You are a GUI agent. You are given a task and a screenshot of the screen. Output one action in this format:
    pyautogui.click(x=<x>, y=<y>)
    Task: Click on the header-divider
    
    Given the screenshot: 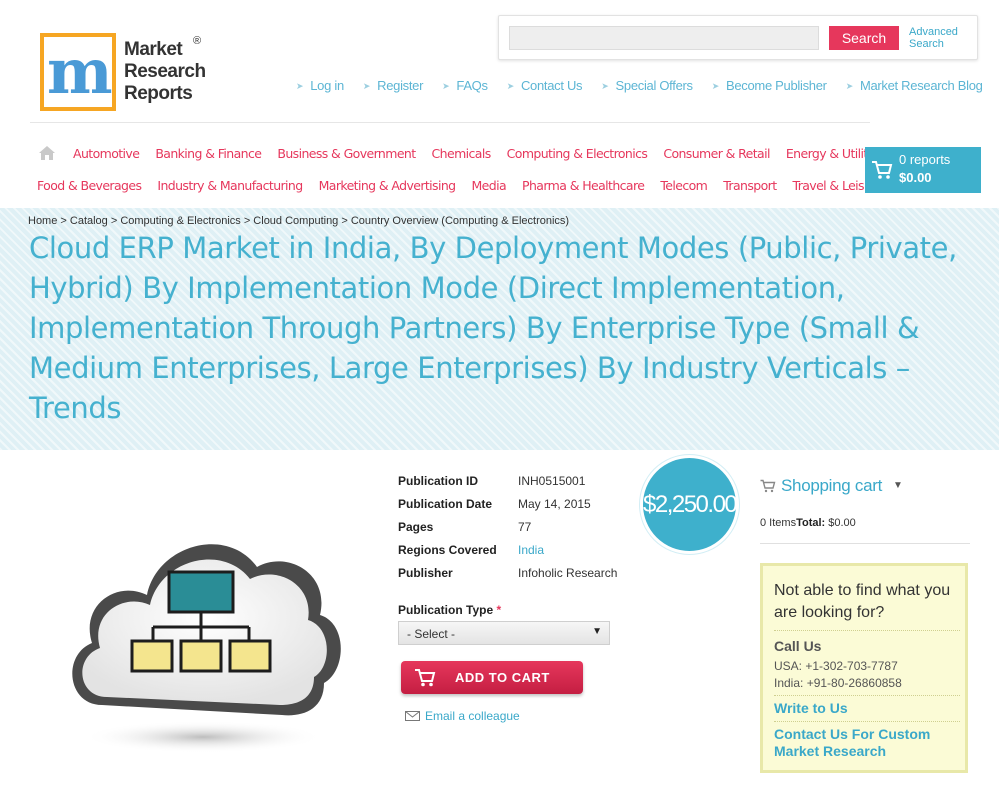 What is the action you would take?
    pyautogui.click(x=450, y=122)
    